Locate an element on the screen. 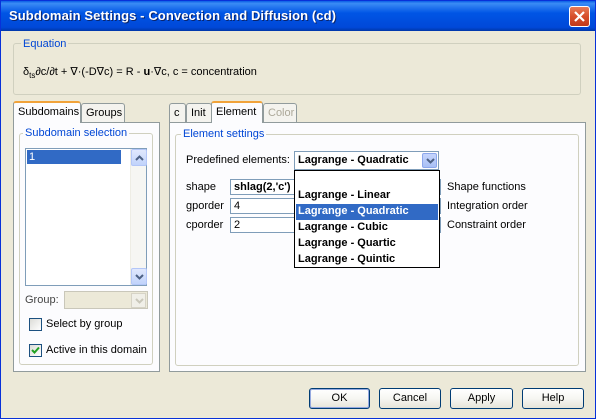 Image resolution: width=596 pixels, height=419 pixels. dropdown-arrow-button is located at coordinates (429, 160).